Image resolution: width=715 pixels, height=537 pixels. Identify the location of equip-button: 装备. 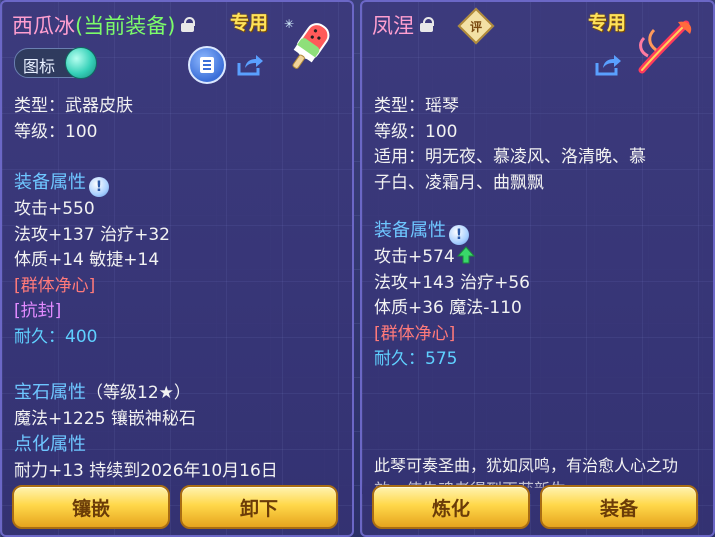
(619, 507).